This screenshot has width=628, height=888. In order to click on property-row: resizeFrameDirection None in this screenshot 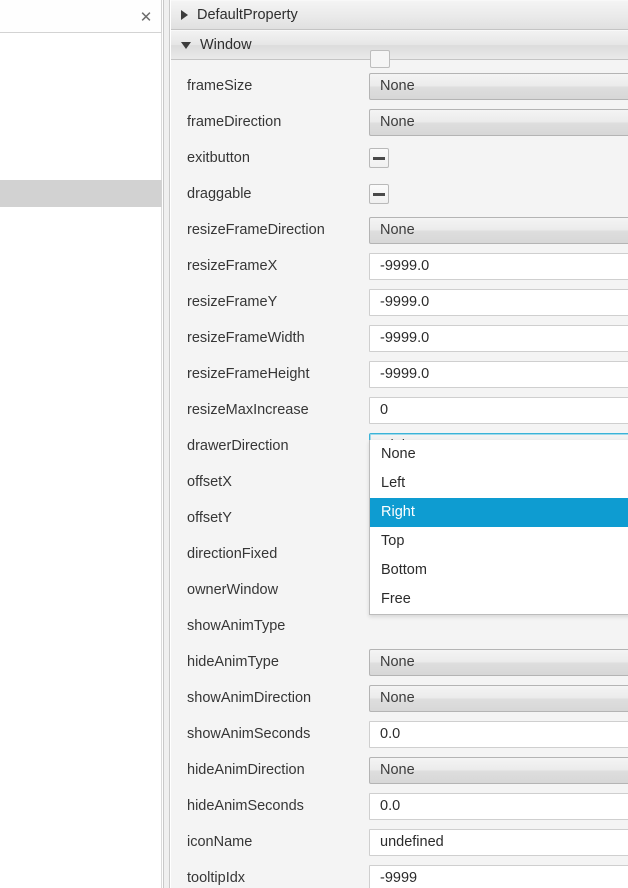, I will do `click(399, 230)`.